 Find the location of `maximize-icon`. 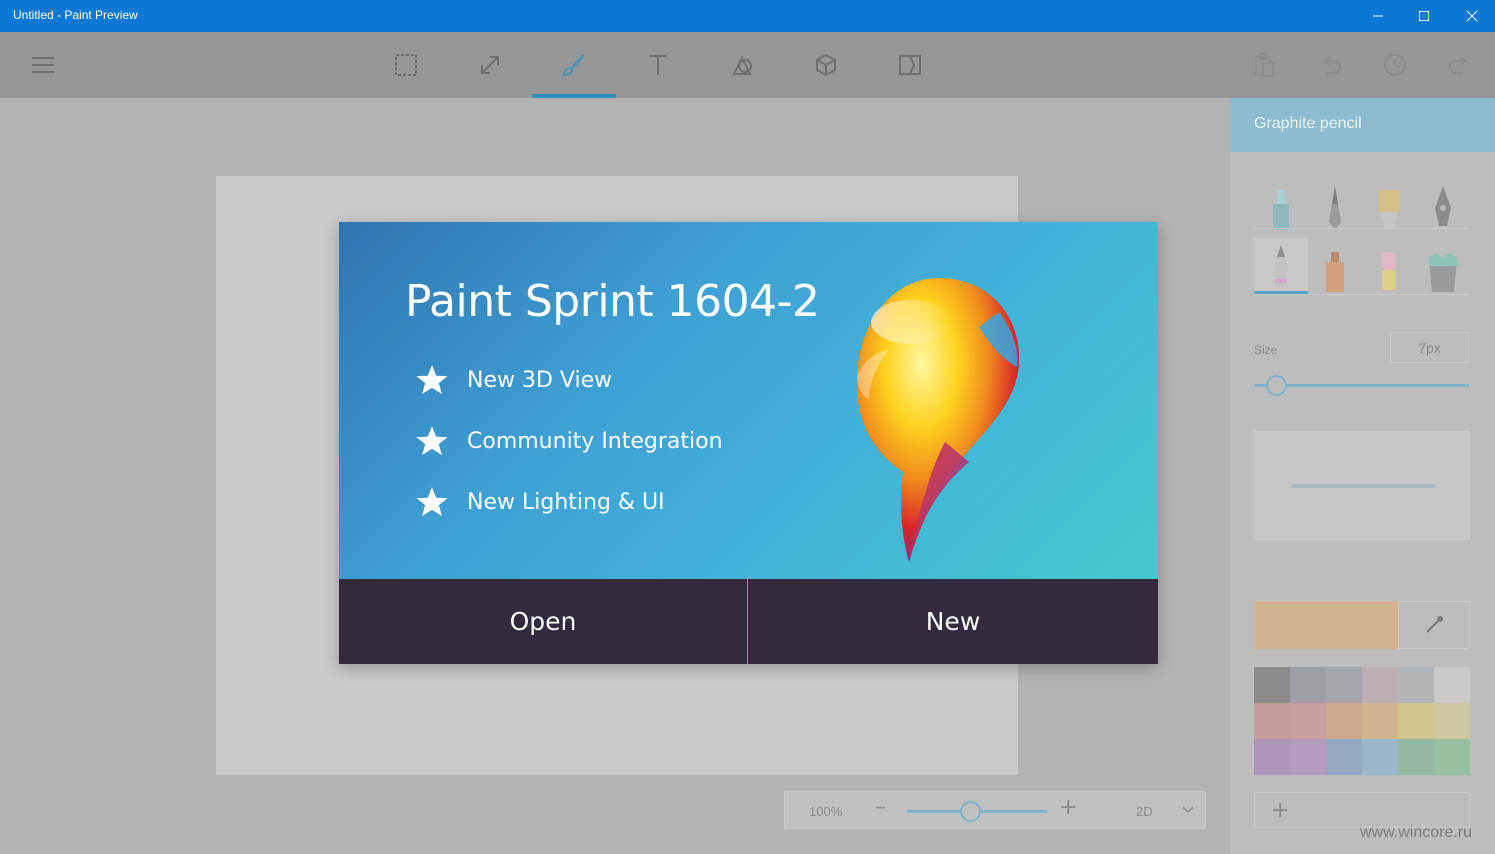

maximize-icon is located at coordinates (1424, 16).